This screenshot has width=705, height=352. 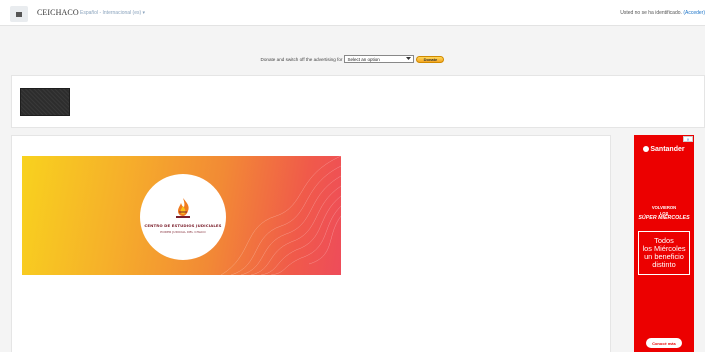 What do you see at coordinates (694, 13) in the screenshot?
I see `login-link: (Acceder)` at bounding box center [694, 13].